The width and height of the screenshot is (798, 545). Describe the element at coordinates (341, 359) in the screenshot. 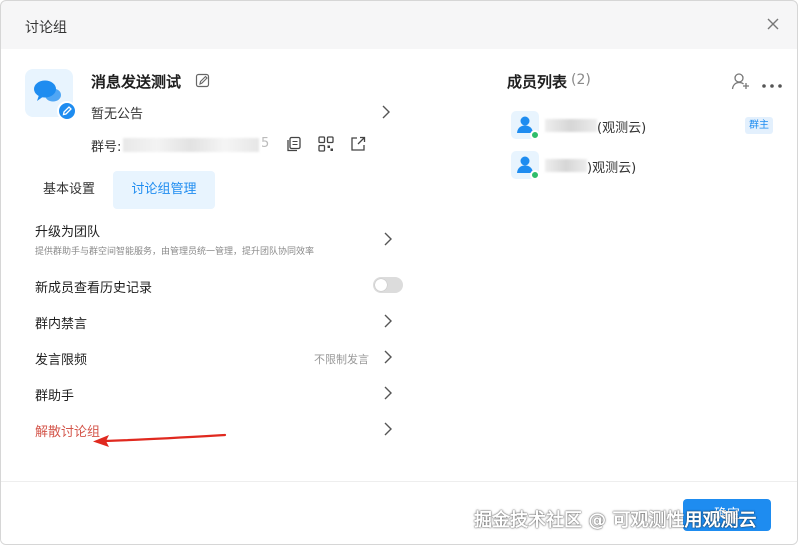

I see `speech-rate-limit-value: 不限制发言` at that location.